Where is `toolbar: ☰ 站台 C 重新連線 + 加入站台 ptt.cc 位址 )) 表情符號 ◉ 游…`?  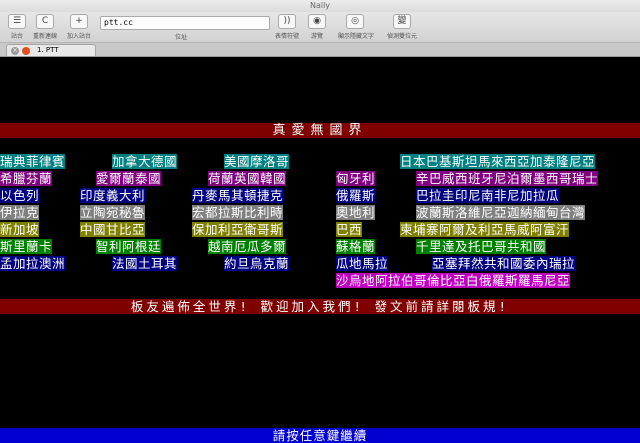
toolbar: ☰ 站台 C 重新連線 + 加入站台 ptt.cc 位址 )) 表情符號 ◉ 游… is located at coordinates (320, 27).